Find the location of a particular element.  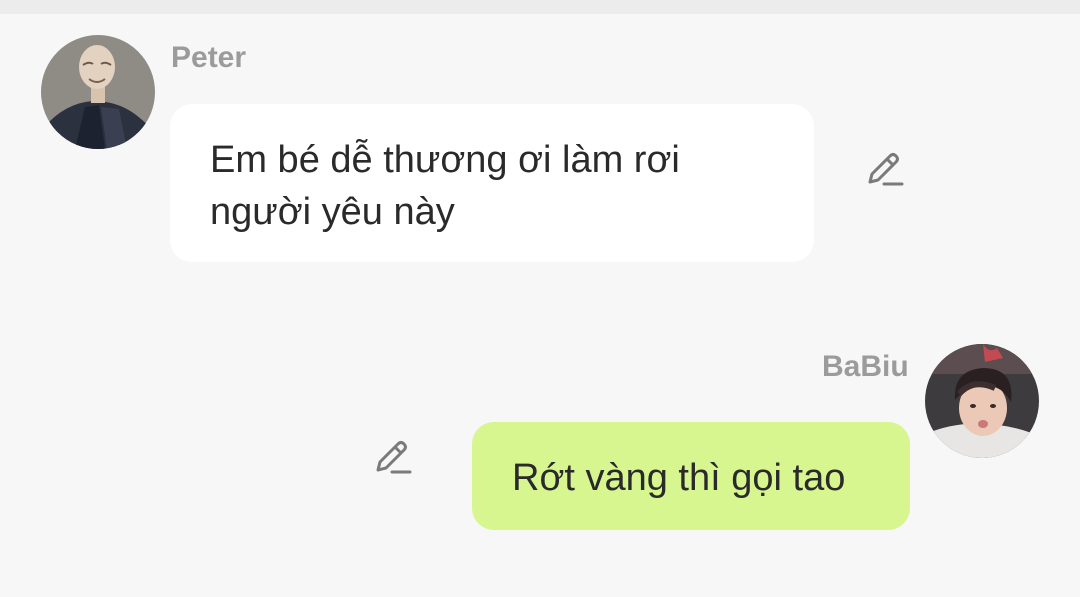

message-text: Rớt vàng thì gọi tao is located at coordinates (679, 478).